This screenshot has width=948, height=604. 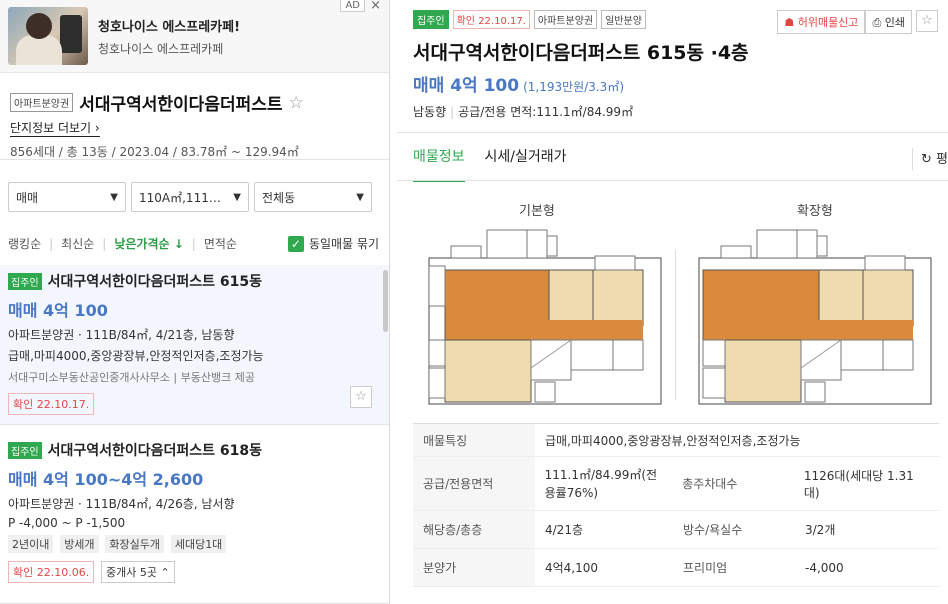 I want to click on area-unit-toggle: ↻ 평, so click(x=929, y=159).